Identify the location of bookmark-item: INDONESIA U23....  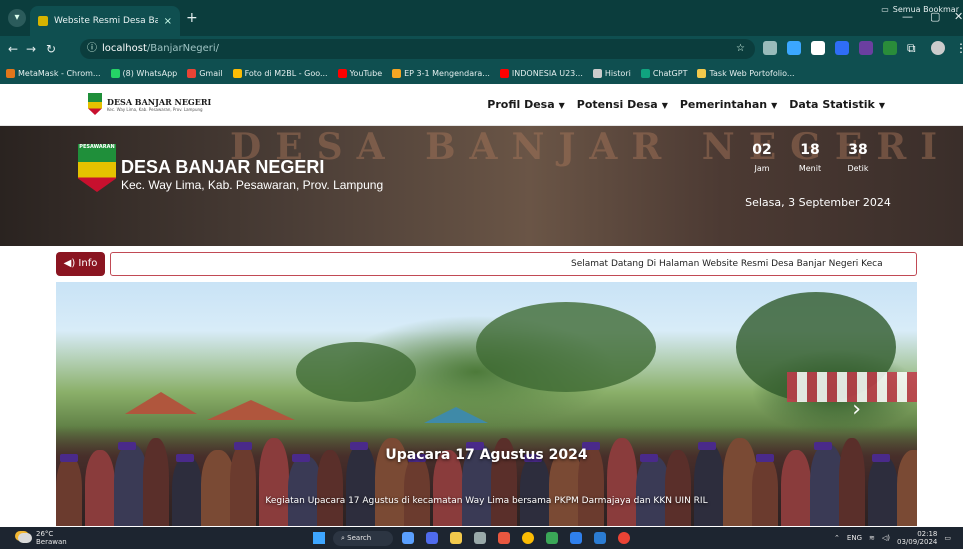
(541, 73).